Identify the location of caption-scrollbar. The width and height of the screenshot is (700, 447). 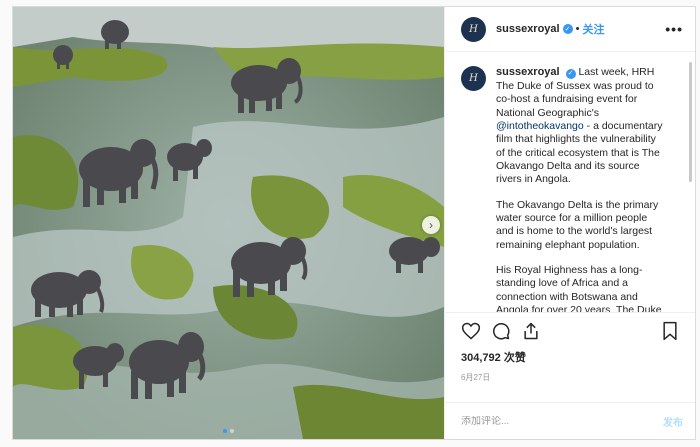
(690, 122).